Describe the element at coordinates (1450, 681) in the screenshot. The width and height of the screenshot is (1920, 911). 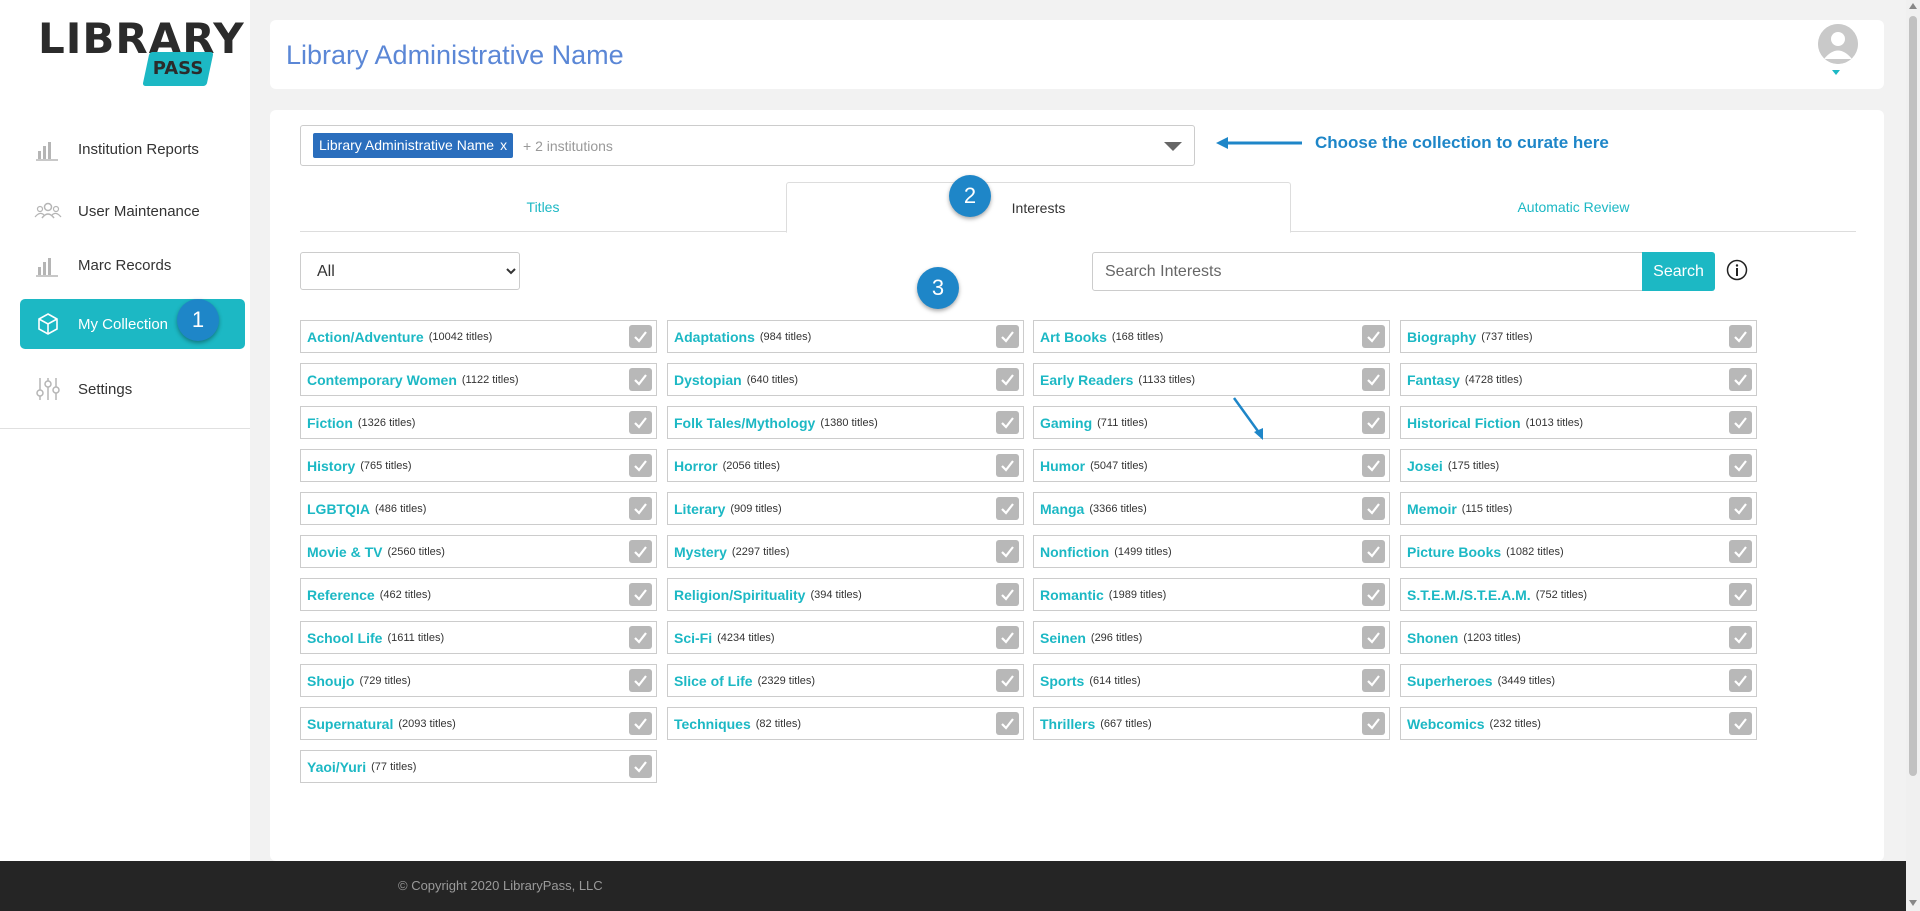
I see `interest-name-link: Superheroes` at that location.